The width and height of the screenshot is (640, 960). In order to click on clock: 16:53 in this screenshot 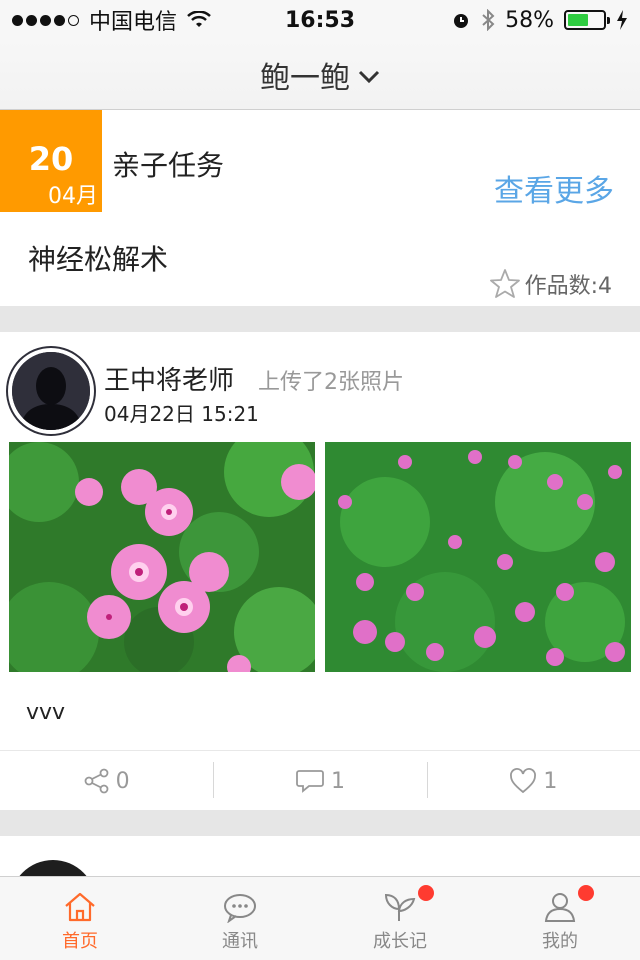, I will do `click(320, 20)`.